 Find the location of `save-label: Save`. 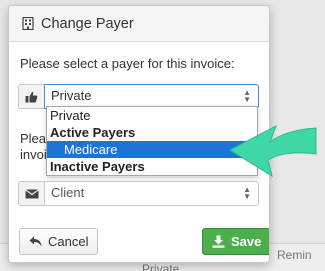

save-label: Save is located at coordinates (246, 241).